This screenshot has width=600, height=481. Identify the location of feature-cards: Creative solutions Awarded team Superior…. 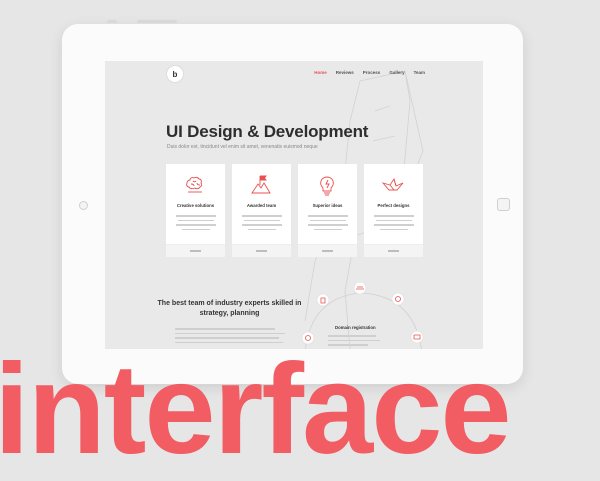
(294, 210).